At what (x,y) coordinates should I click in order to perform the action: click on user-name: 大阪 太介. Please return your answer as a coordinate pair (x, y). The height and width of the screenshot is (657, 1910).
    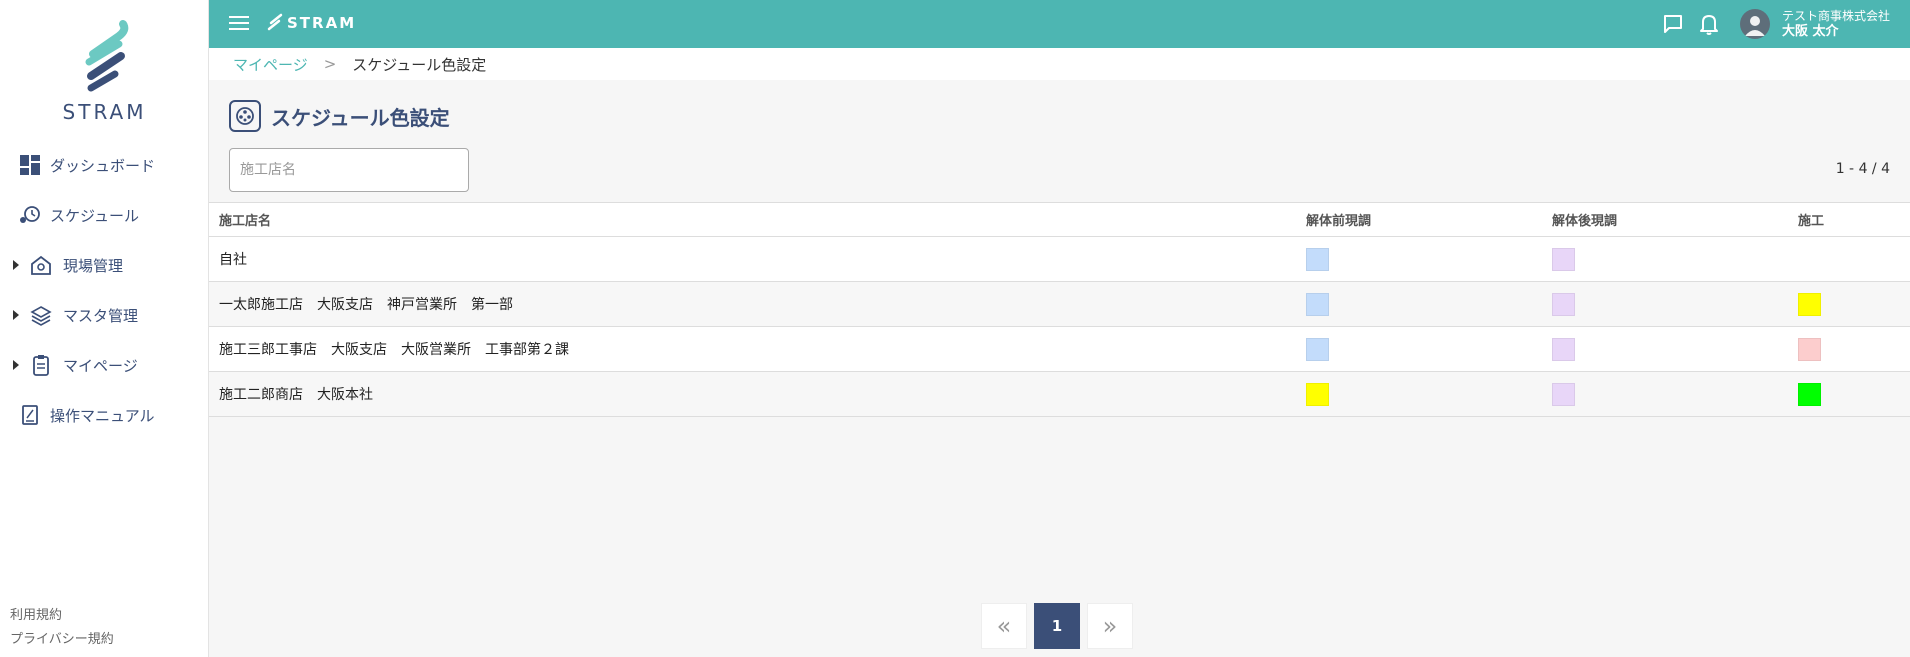
    Looking at the image, I should click on (1810, 31).